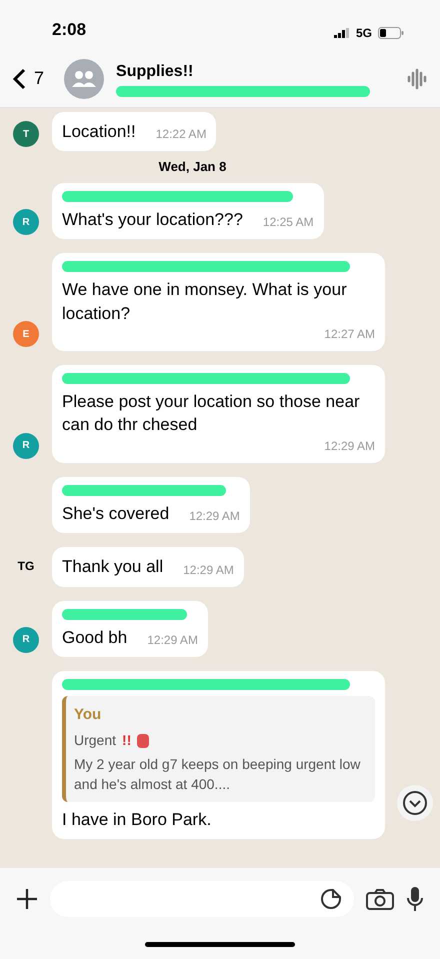 This screenshot has height=959, width=440. Describe the element at coordinates (113, 567) in the screenshot. I see `message-text: Thank you all` at that location.